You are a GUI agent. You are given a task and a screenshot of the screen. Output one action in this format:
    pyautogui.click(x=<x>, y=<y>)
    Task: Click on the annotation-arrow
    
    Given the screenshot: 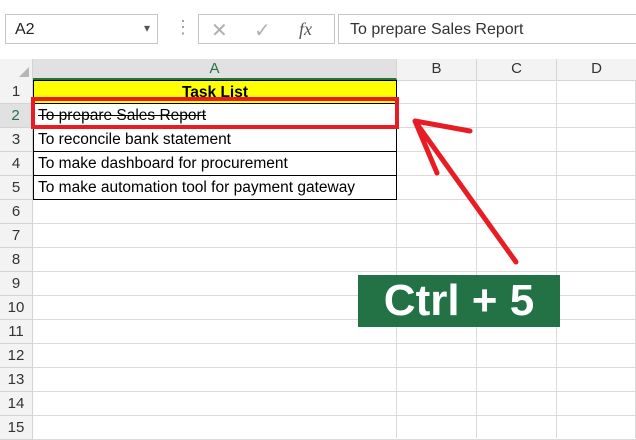 What is the action you would take?
    pyautogui.click(x=465, y=191)
    